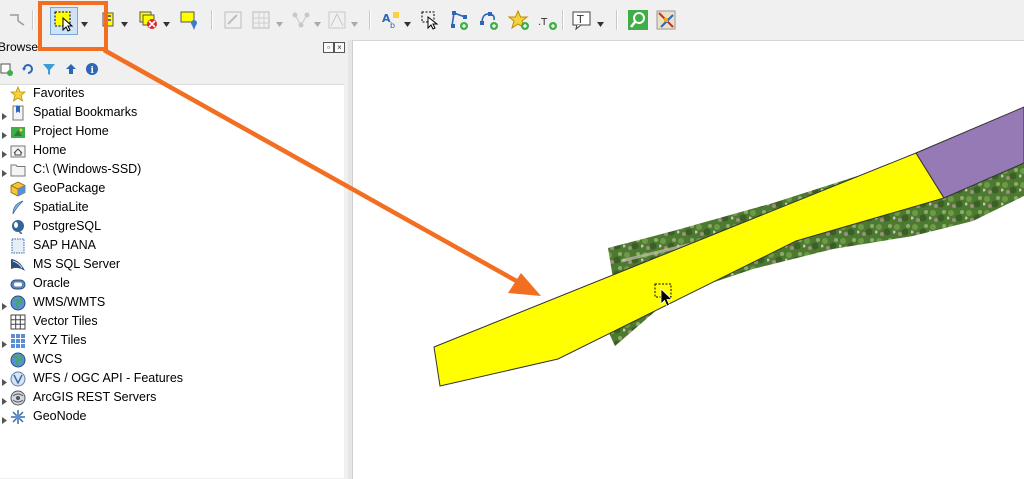 This screenshot has height=479, width=1024. What do you see at coordinates (77, 264) in the screenshot?
I see `browser-item-label: MS SQL Server` at bounding box center [77, 264].